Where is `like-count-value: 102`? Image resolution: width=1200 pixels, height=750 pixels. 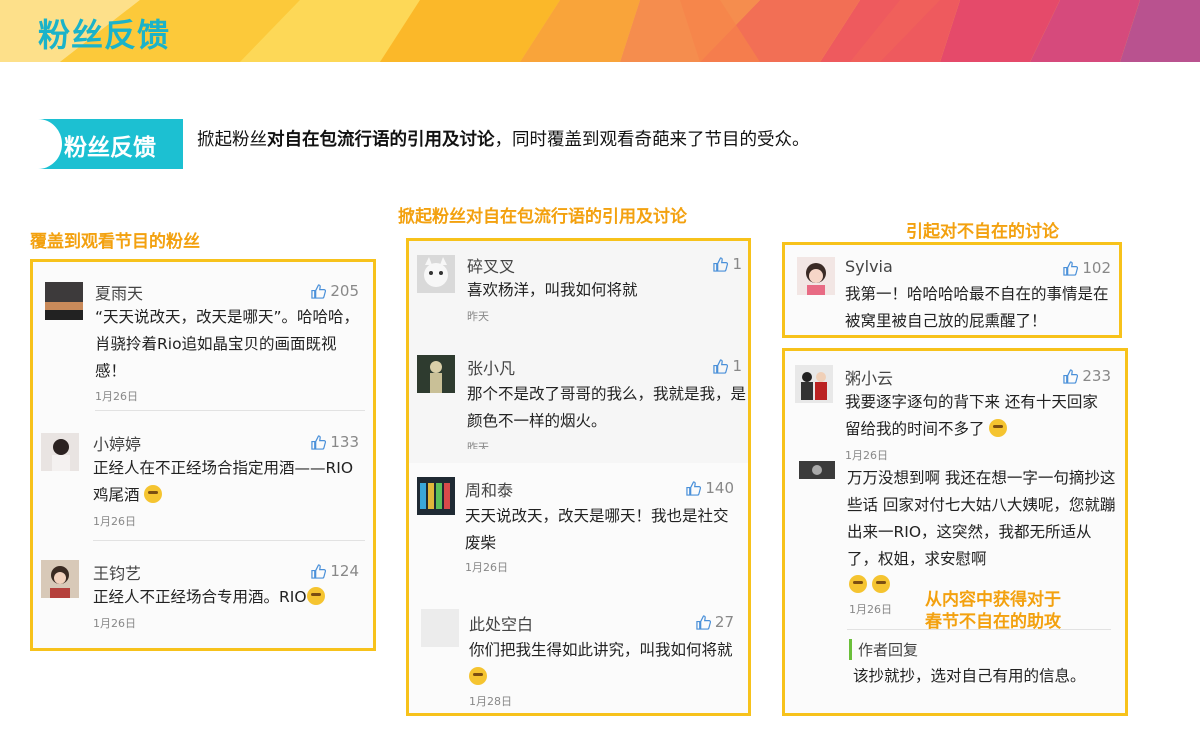
like-count-value: 102 is located at coordinates (1096, 268).